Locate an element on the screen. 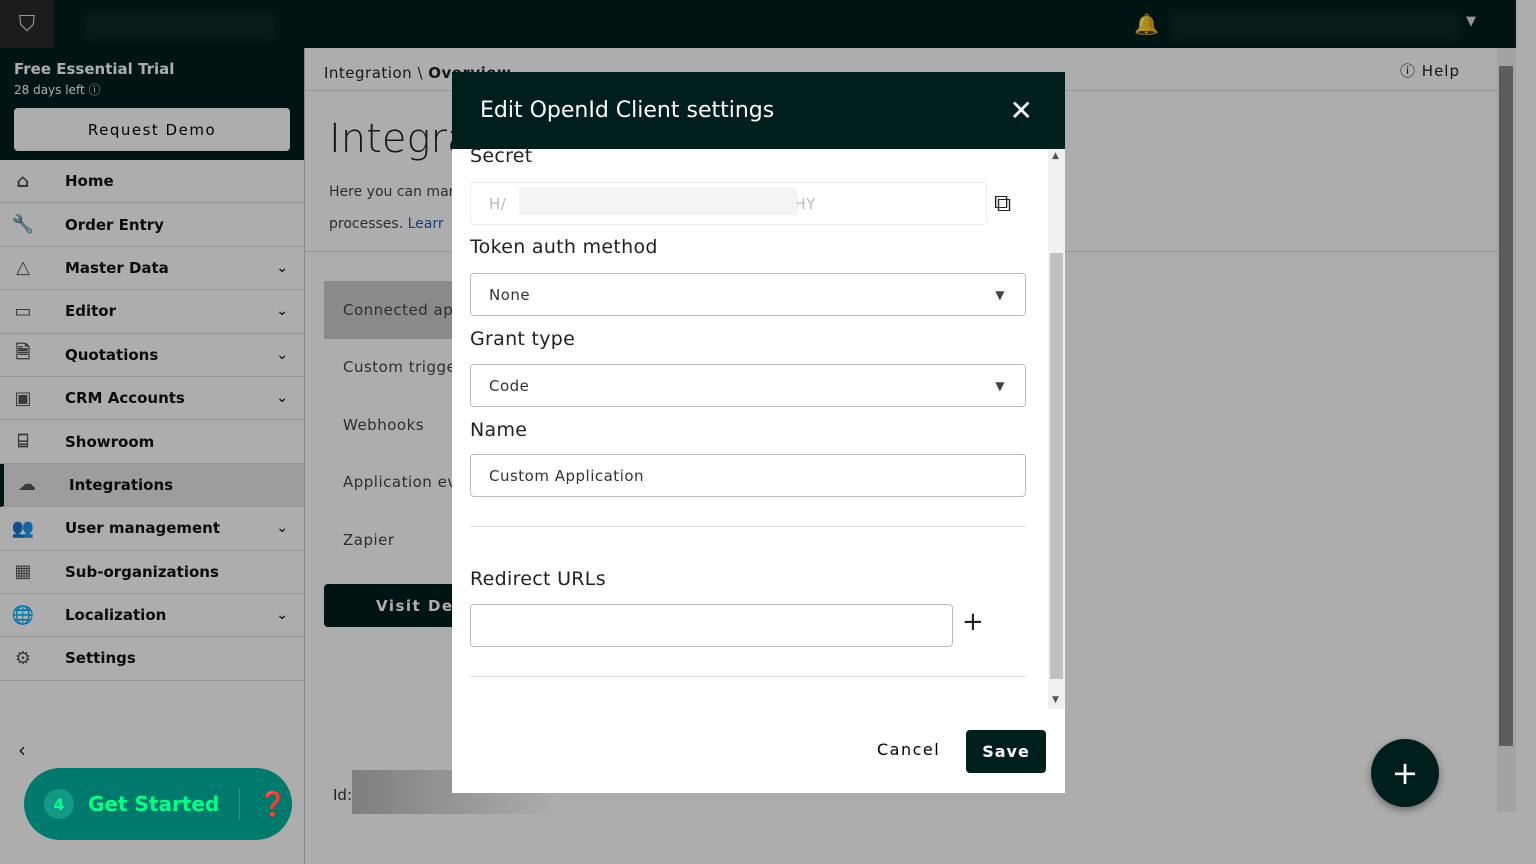 The width and height of the screenshot is (1536, 864). secret-field: H/ HY is located at coordinates (728, 203).